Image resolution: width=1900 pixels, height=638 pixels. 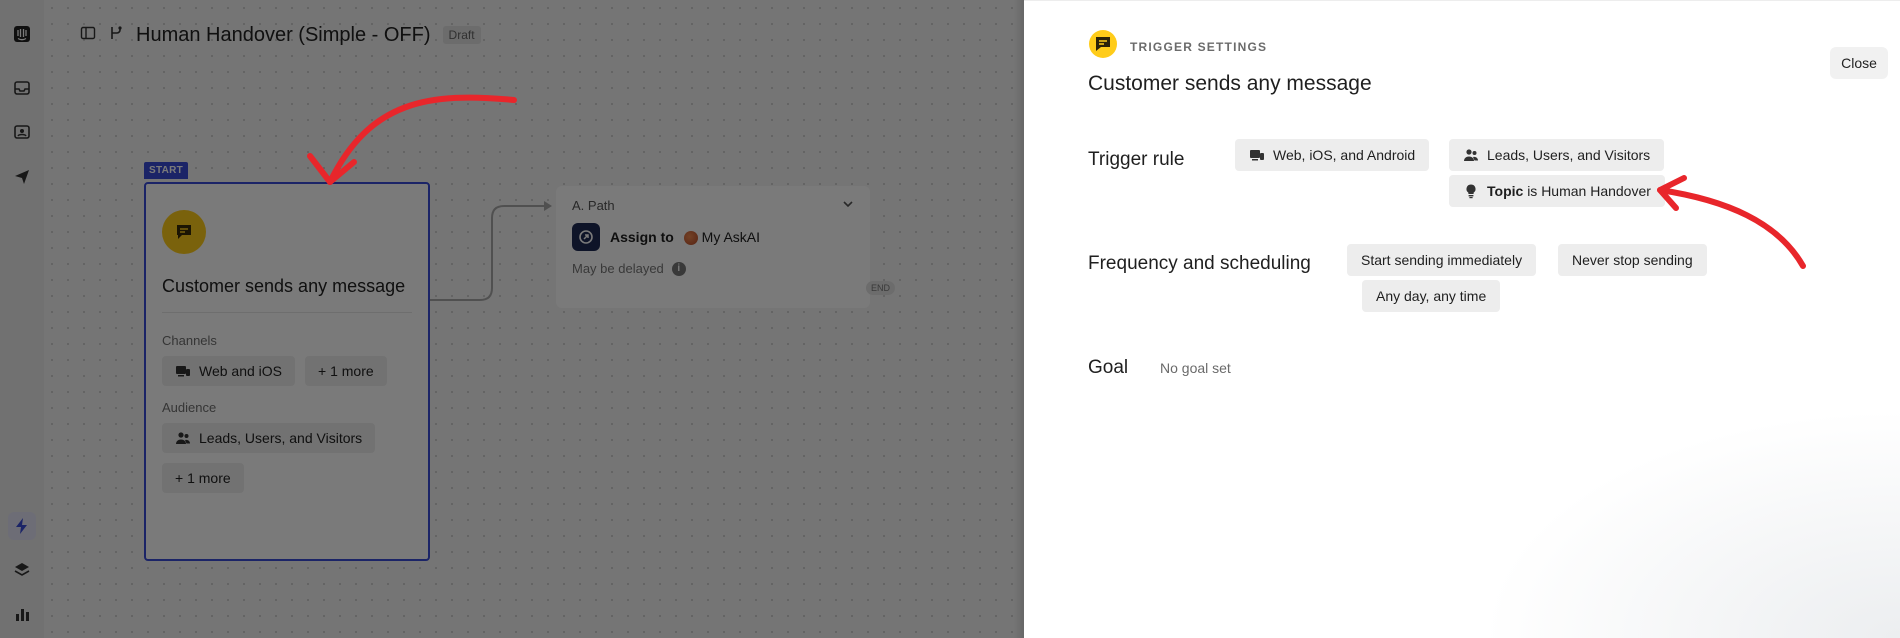 I want to click on trigger-channels-pill: Web, iOS, and Android, so click(x=1332, y=155).